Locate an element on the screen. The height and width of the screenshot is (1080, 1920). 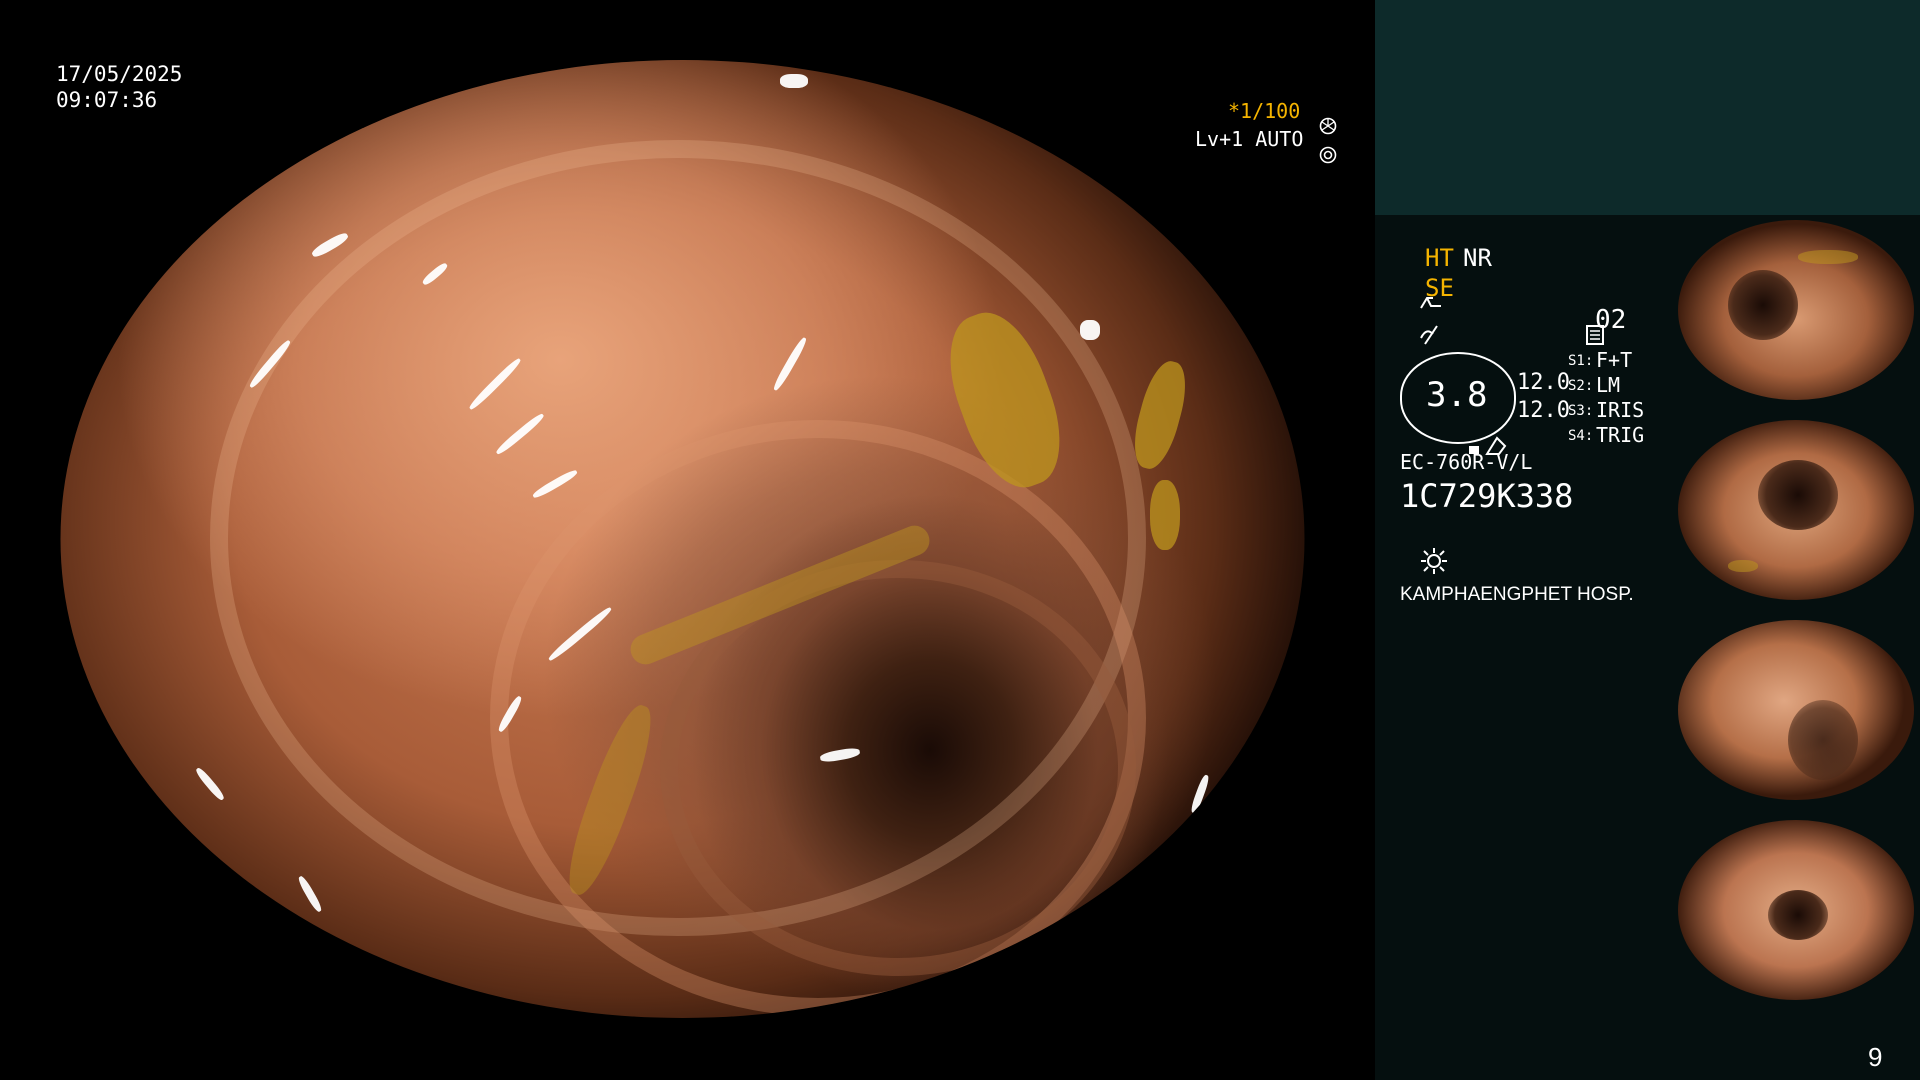
aperture-icon is located at coordinates (1318, 118).